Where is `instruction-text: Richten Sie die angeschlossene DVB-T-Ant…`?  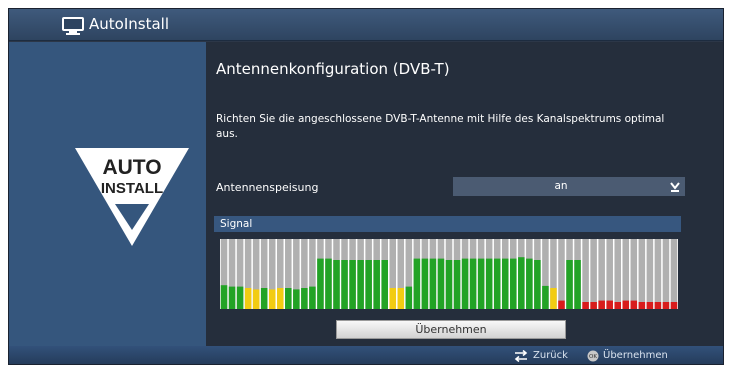 instruction-text: Richten Sie die angeschlossene DVB-T-Ant… is located at coordinates (440, 126).